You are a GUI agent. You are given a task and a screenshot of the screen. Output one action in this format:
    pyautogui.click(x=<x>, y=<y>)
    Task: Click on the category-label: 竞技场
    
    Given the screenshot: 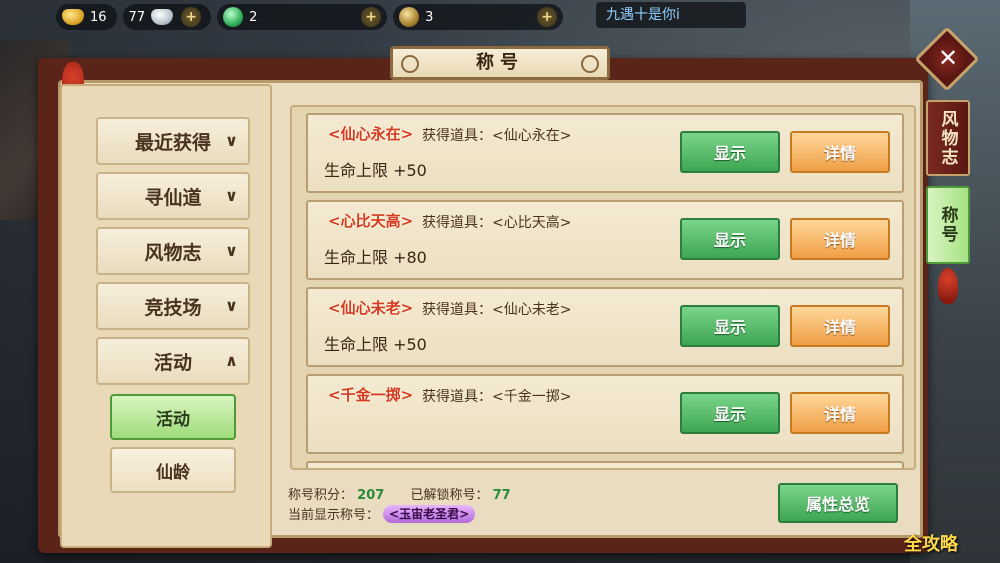 What is the action you would take?
    pyautogui.click(x=173, y=307)
    